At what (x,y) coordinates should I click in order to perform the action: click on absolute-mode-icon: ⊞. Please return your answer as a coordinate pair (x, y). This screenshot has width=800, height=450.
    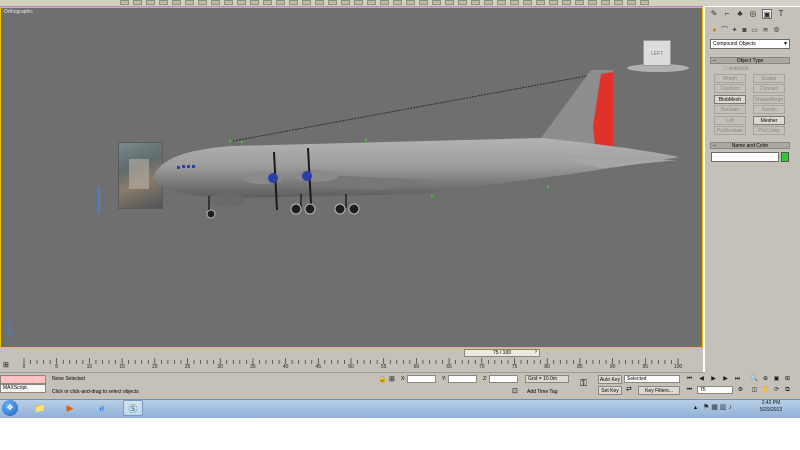
    Looking at the image, I should click on (392, 379).